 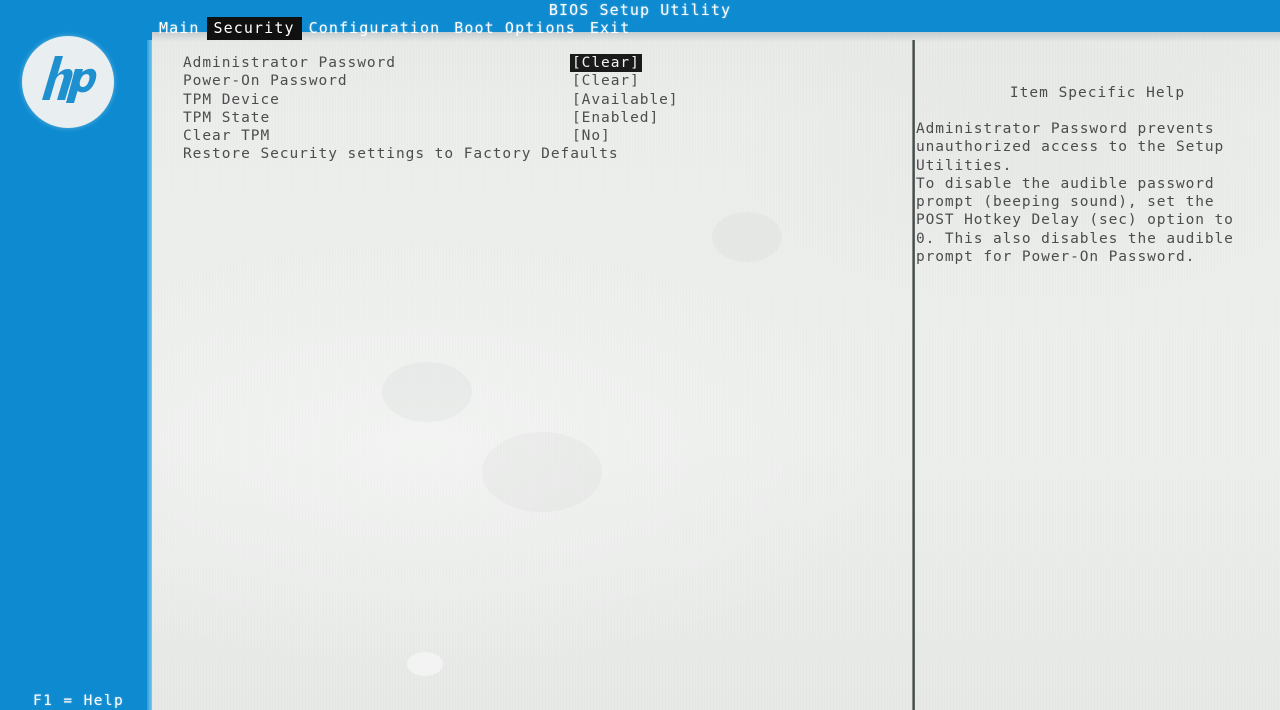 What do you see at coordinates (179, 28) in the screenshot?
I see `menu-item-main: Main` at bounding box center [179, 28].